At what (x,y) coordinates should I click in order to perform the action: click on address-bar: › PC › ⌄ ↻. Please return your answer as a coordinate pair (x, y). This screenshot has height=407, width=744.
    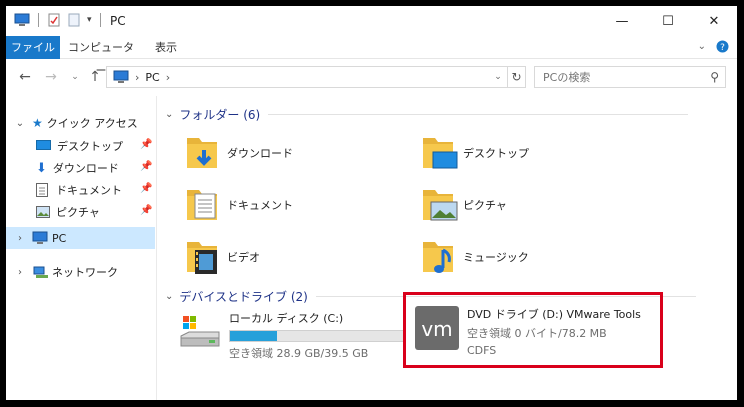
    Looking at the image, I should click on (316, 77).